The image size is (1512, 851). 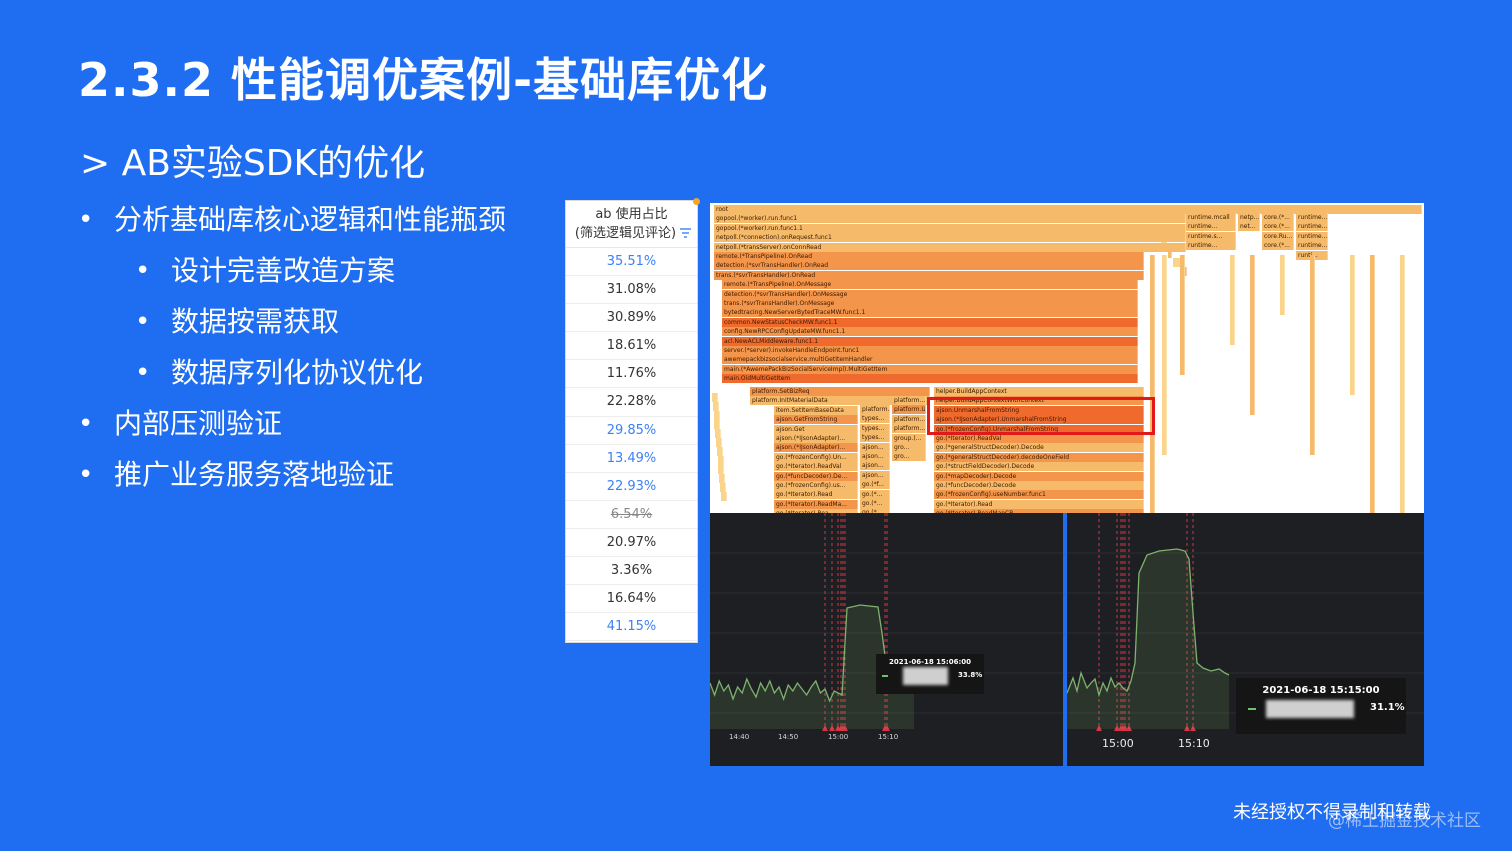 What do you see at coordinates (929, 256) in the screenshot?
I see `flame-frame: remote.(*TransPipeline).OnRead` at bounding box center [929, 256].